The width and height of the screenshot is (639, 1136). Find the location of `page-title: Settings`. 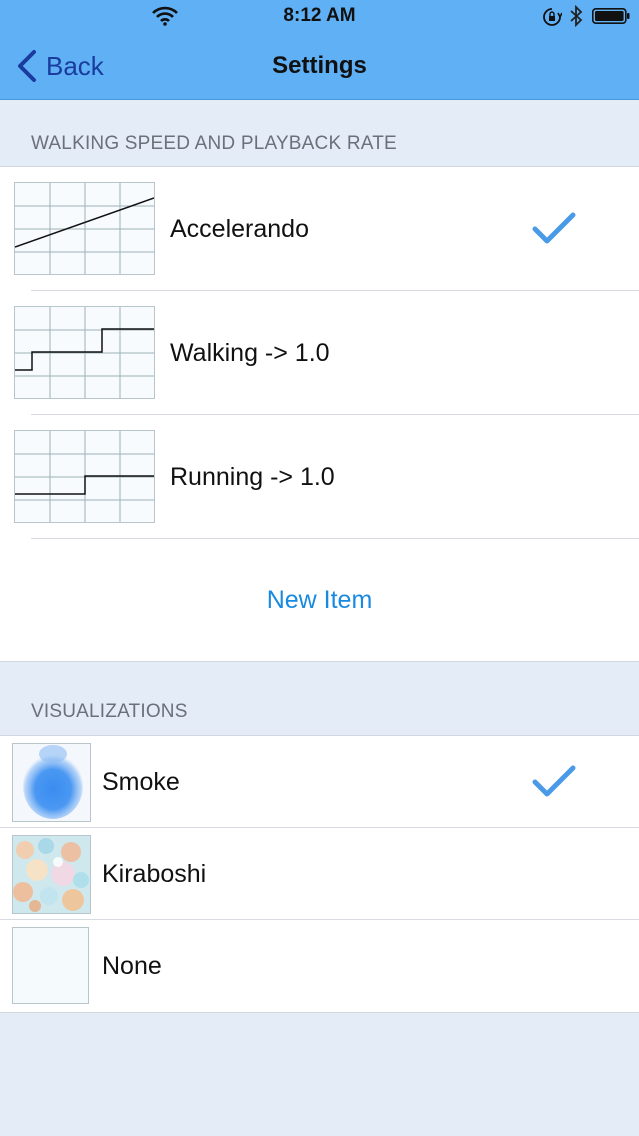

page-title: Settings is located at coordinates (319, 65).